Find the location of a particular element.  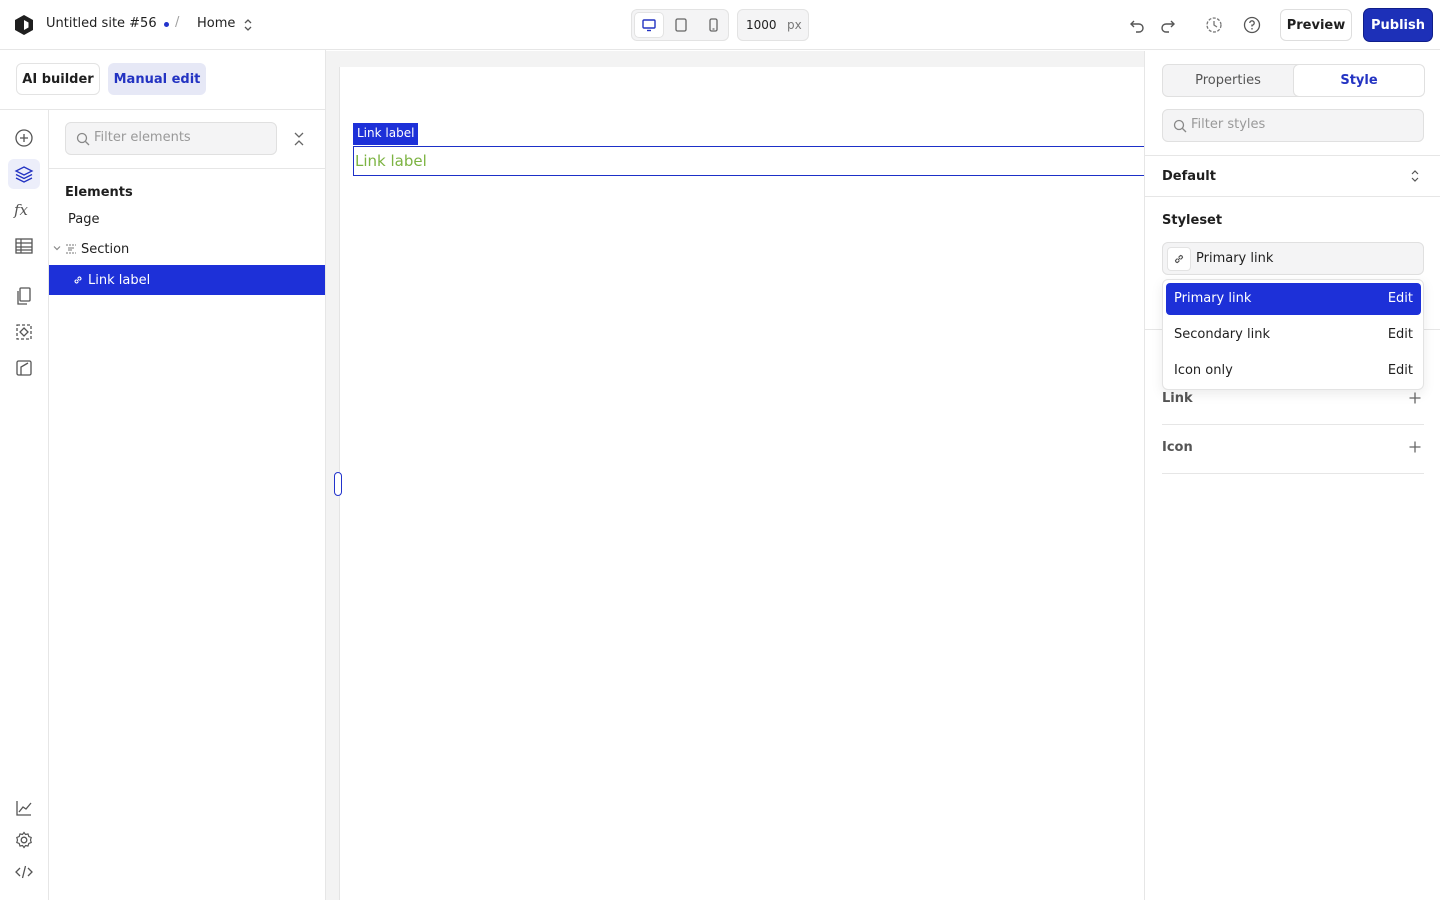

section-label: Icon is located at coordinates (1177, 447).